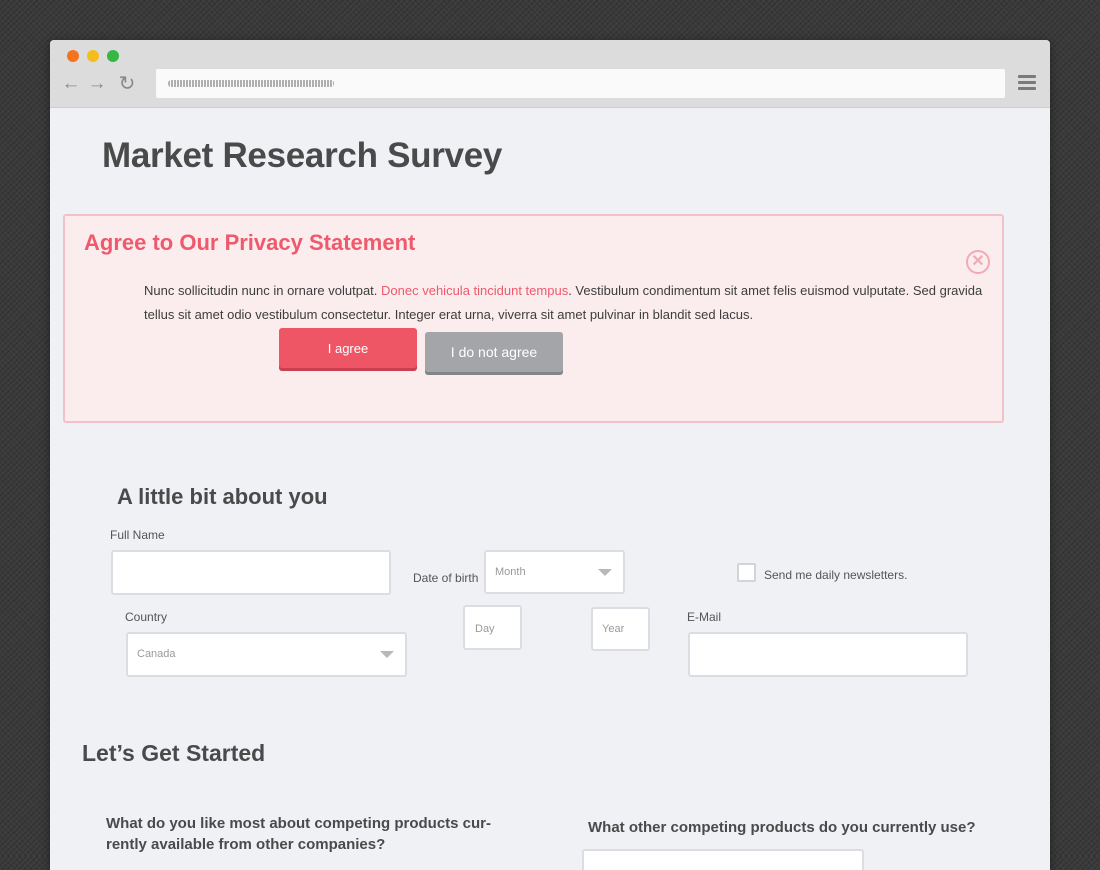 The width and height of the screenshot is (1100, 870). I want to click on alert-title: Agree to Our Privacy Statement, so click(250, 242).